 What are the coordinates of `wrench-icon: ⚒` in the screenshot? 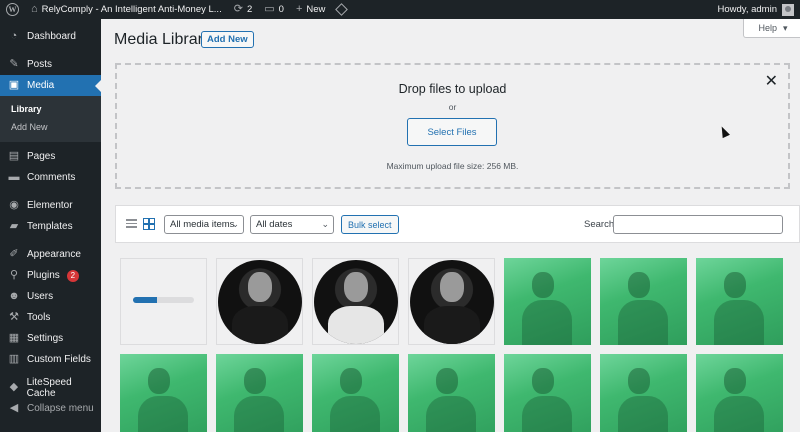 It's located at (14, 317).